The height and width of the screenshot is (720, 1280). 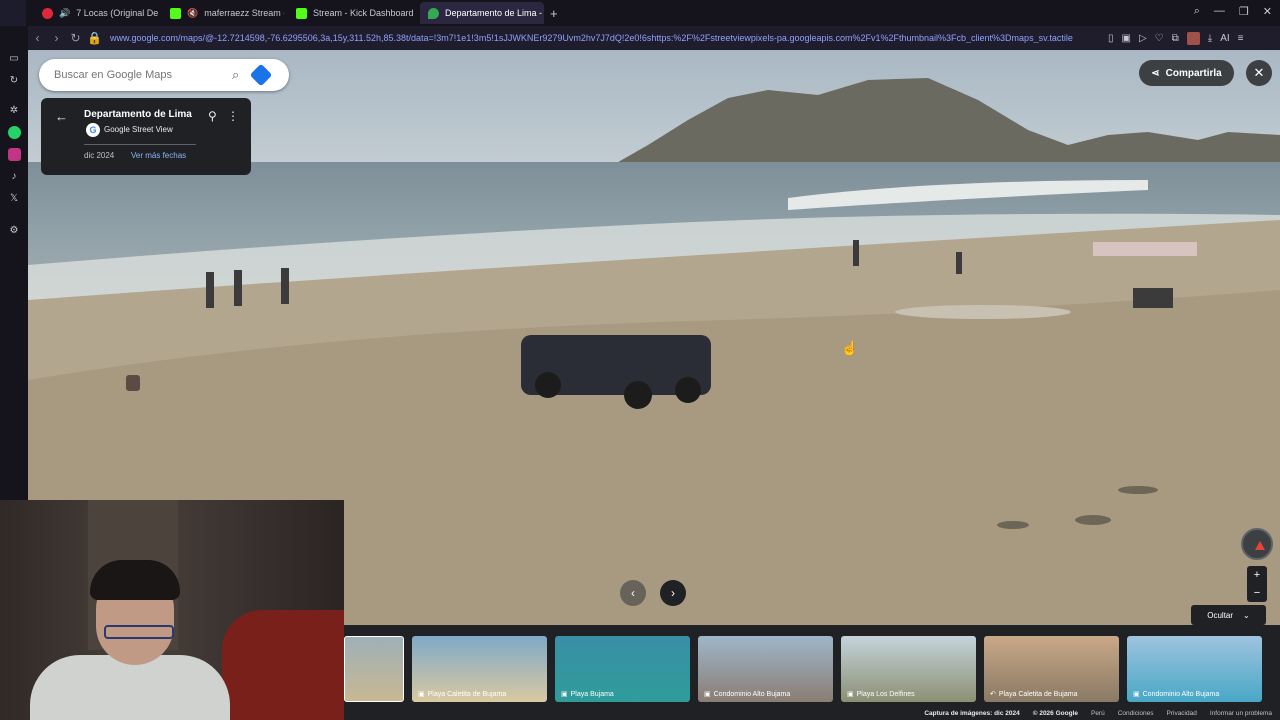 What do you see at coordinates (65, 12) in the screenshot?
I see `speaker-icon: 🔊` at bounding box center [65, 12].